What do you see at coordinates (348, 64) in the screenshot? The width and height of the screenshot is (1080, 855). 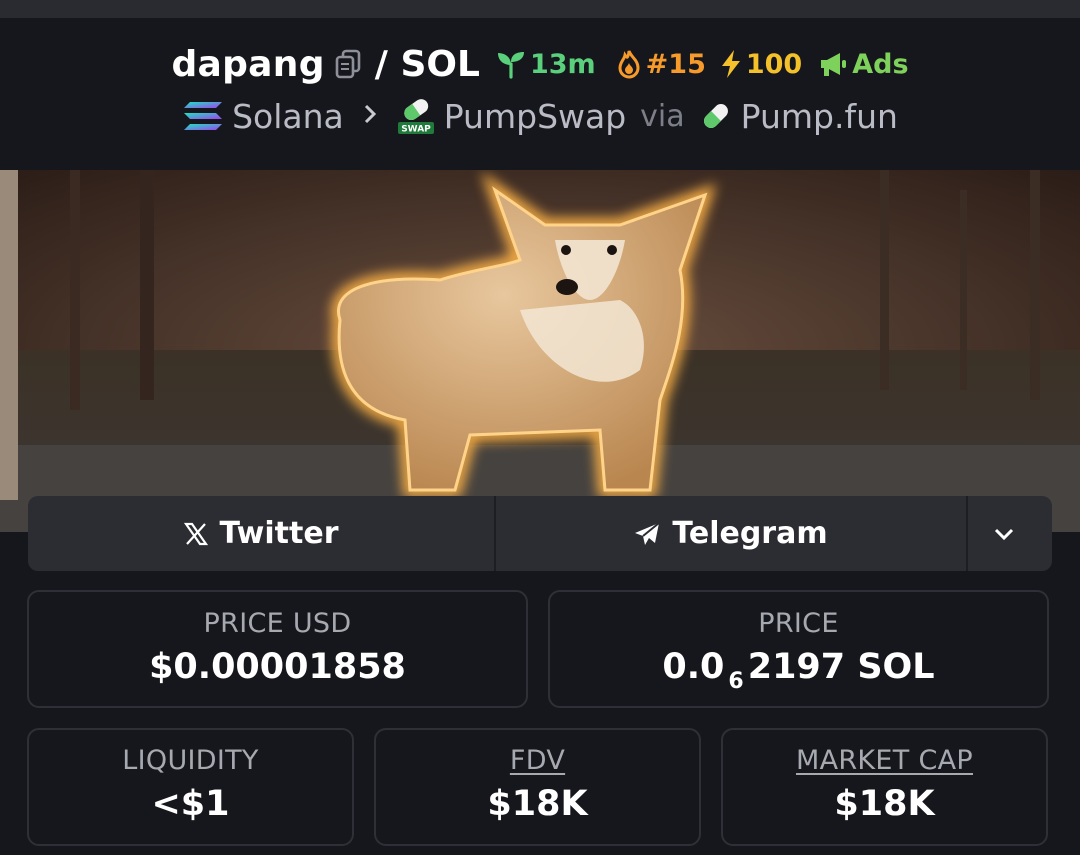 I see `copy-icon` at bounding box center [348, 64].